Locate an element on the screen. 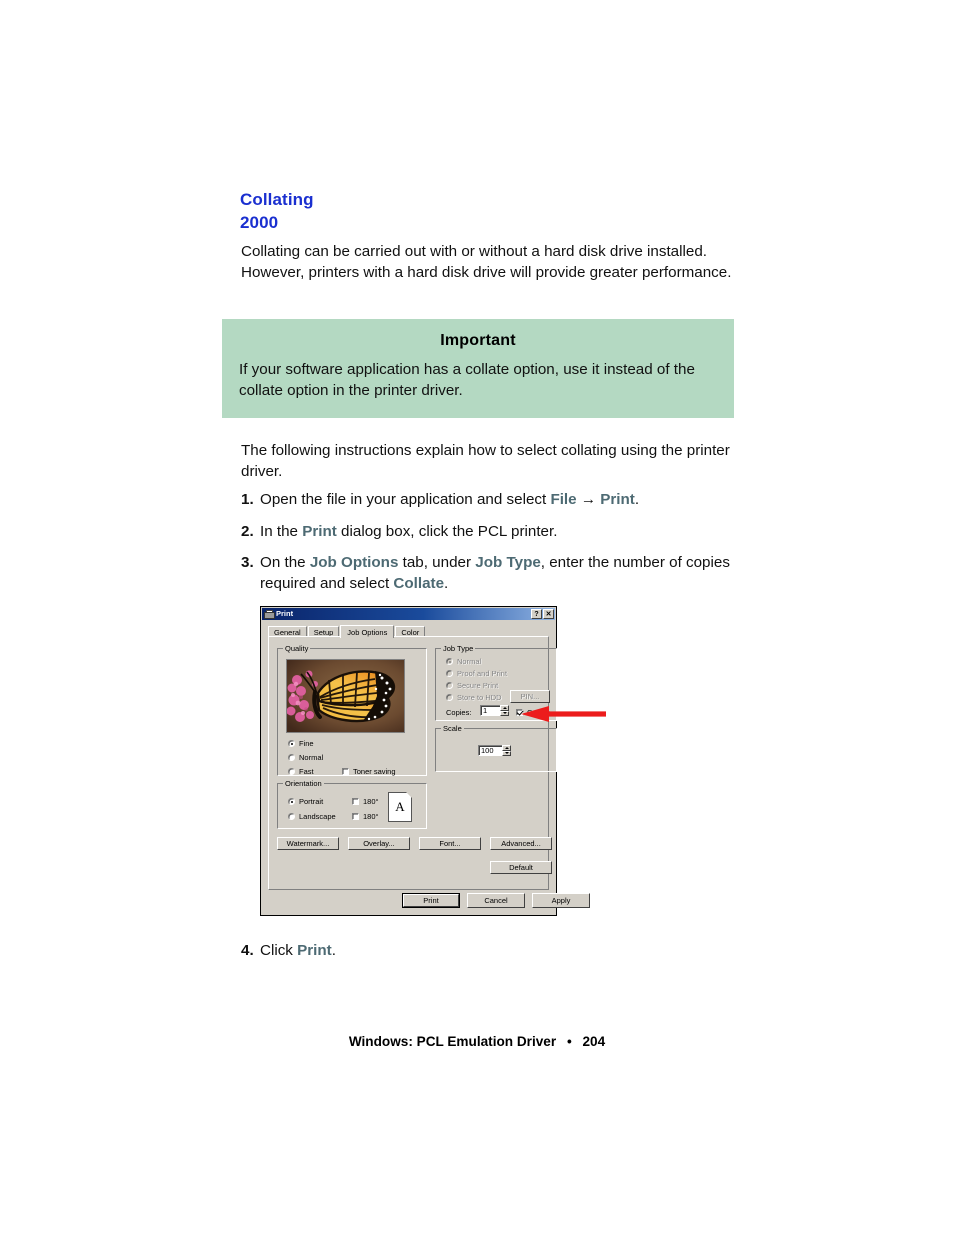 The height and width of the screenshot is (1235, 954). copies-label: Copies: is located at coordinates (459, 712).